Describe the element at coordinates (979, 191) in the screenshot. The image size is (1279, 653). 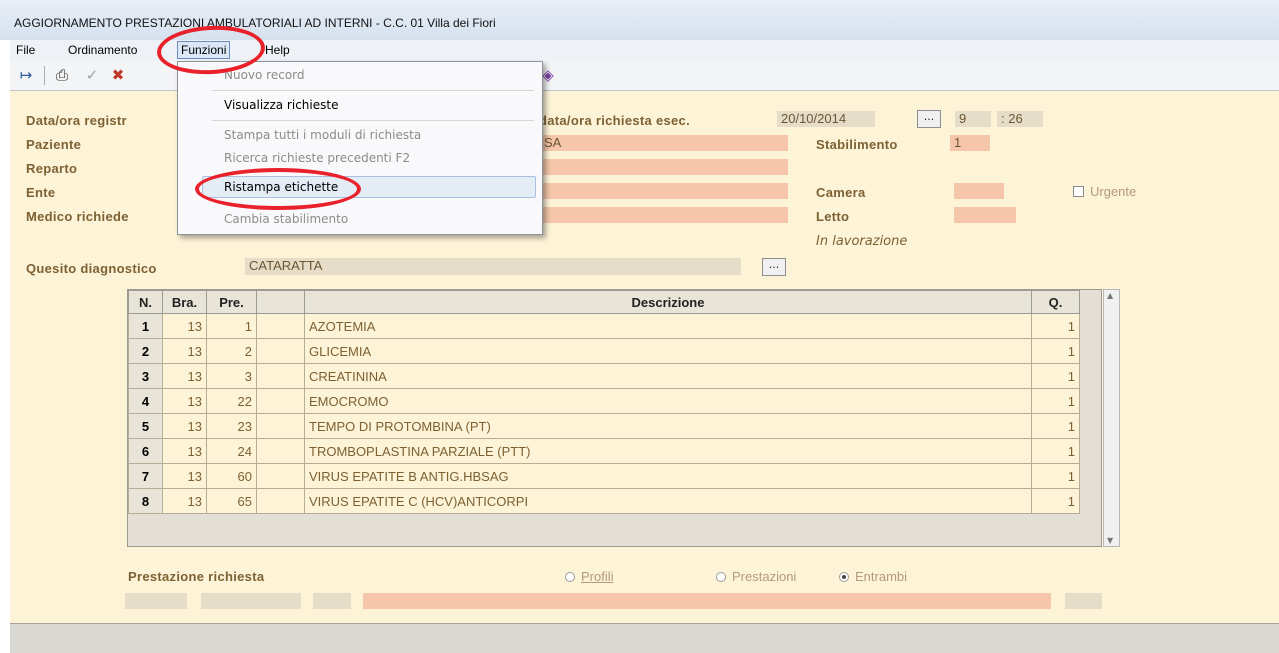
I see `camera-field` at that location.